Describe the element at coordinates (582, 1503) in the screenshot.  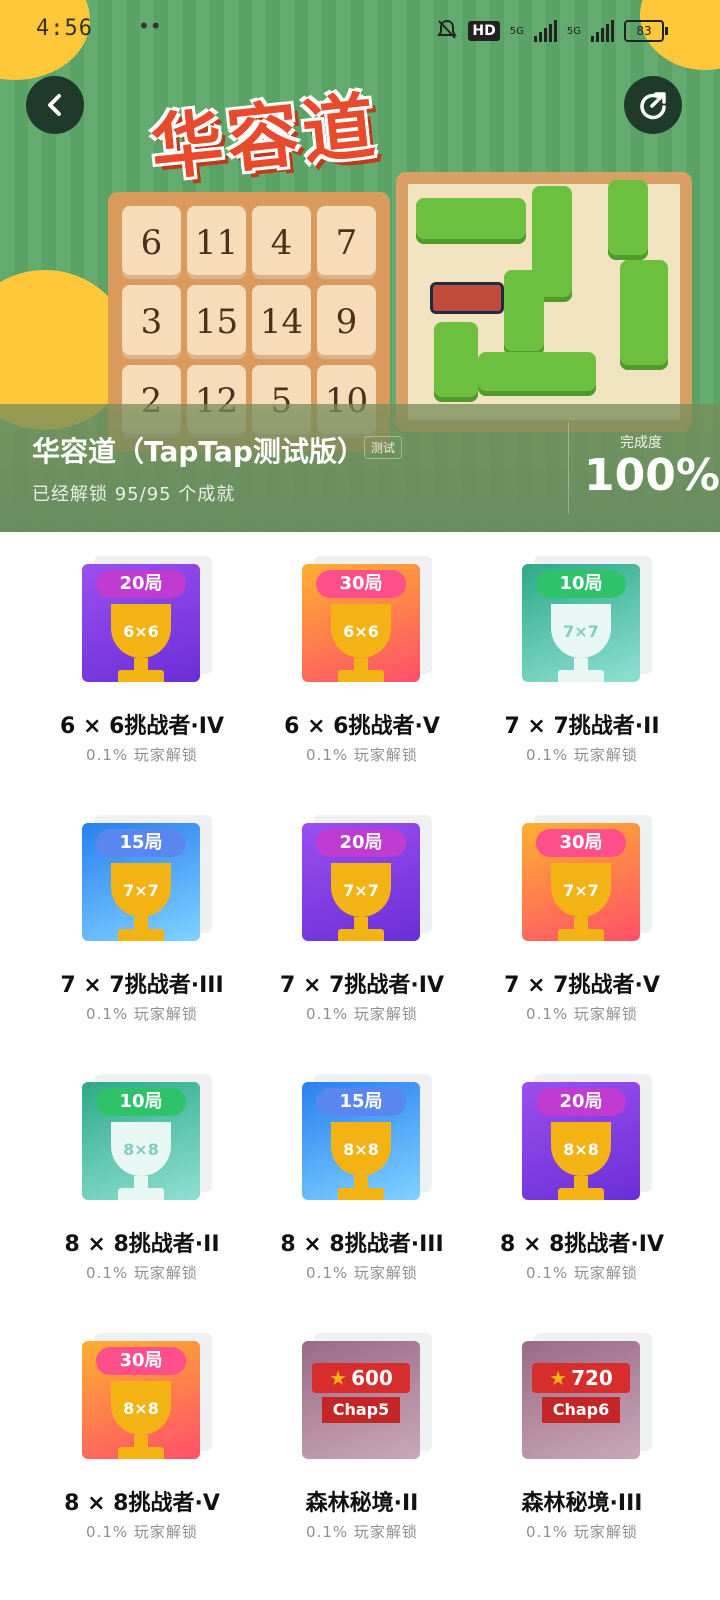
I see `achievement-title: 森林秘境·III` at that location.